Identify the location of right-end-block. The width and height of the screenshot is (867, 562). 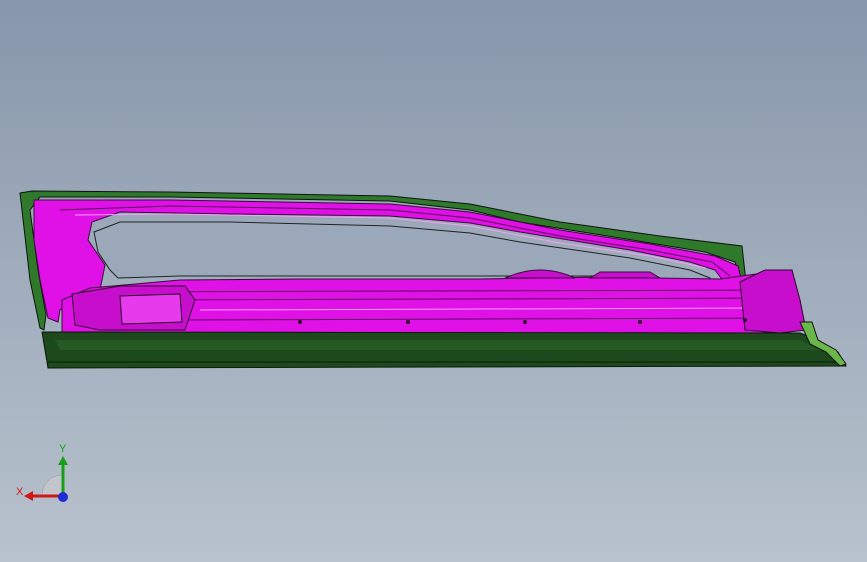
(773, 301).